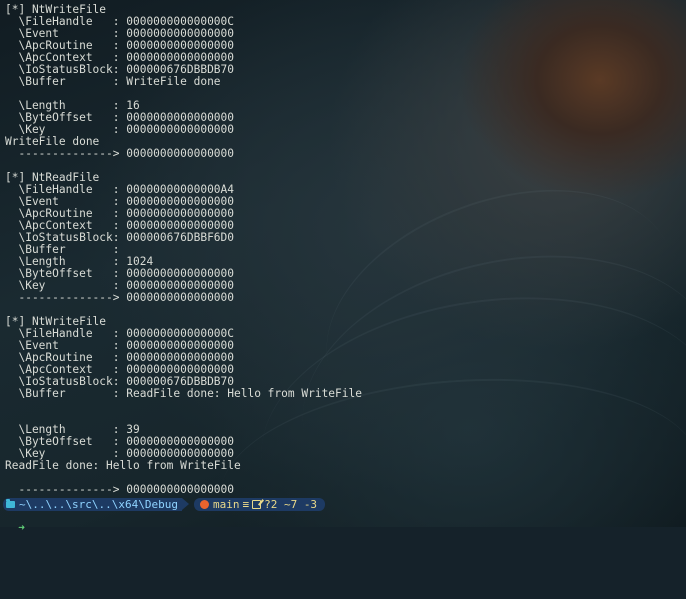 The height and width of the screenshot is (599, 686). What do you see at coordinates (257, 504) in the screenshot?
I see `edit-icon` at bounding box center [257, 504].